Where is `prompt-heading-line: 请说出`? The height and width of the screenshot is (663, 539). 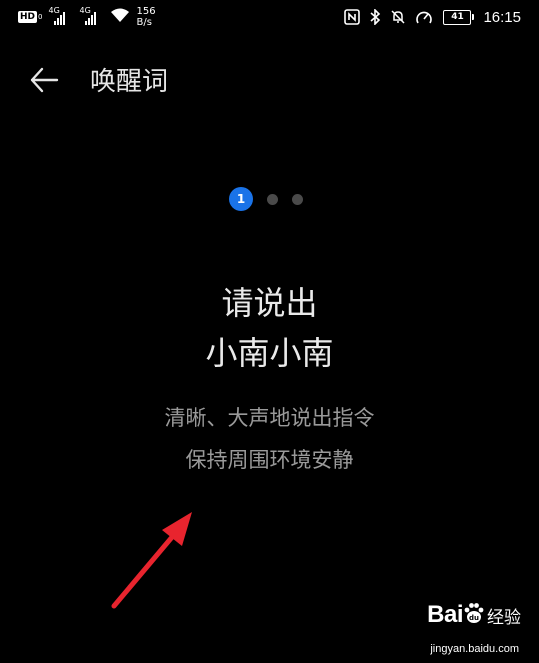 prompt-heading-line: 请说出 is located at coordinates (269, 303).